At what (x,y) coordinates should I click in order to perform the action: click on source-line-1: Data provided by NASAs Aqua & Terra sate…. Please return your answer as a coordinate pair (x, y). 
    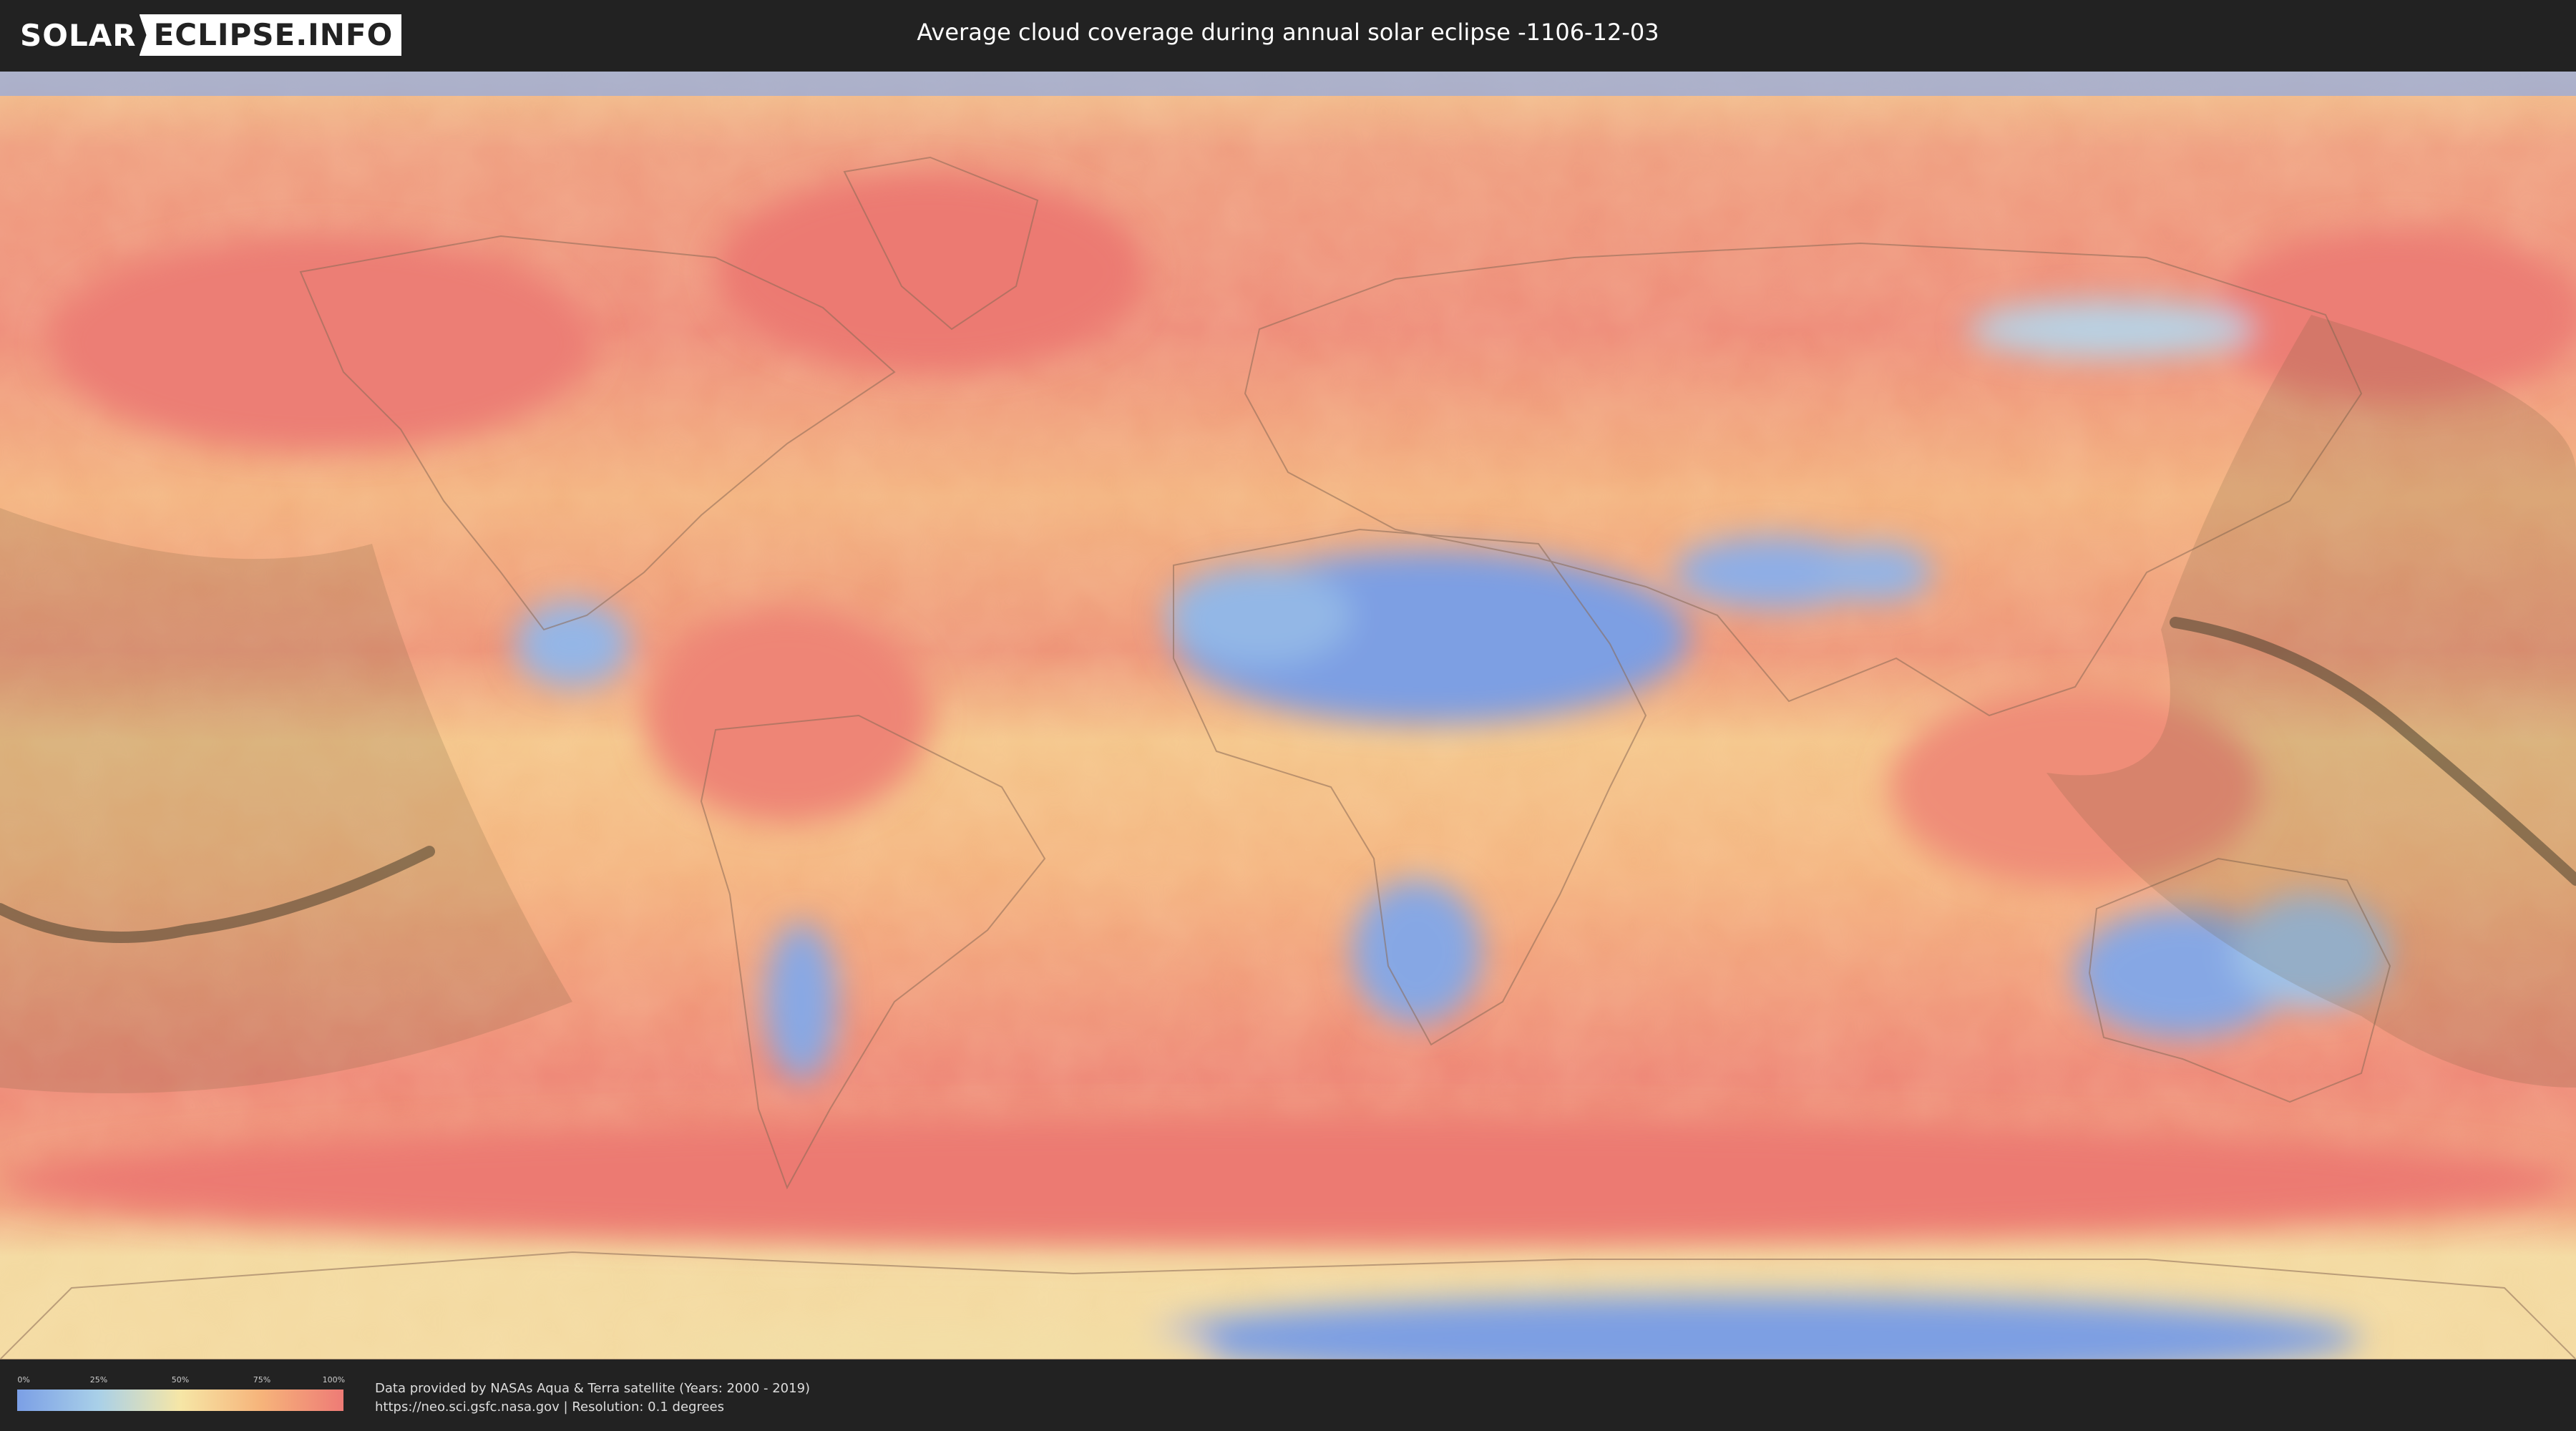
    Looking at the image, I should click on (593, 1388).